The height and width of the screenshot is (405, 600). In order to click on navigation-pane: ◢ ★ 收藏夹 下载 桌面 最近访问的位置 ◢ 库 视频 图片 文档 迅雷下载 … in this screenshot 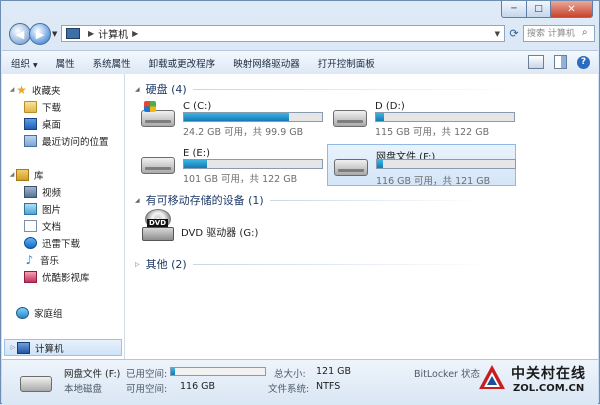, I will do `click(63, 216)`.